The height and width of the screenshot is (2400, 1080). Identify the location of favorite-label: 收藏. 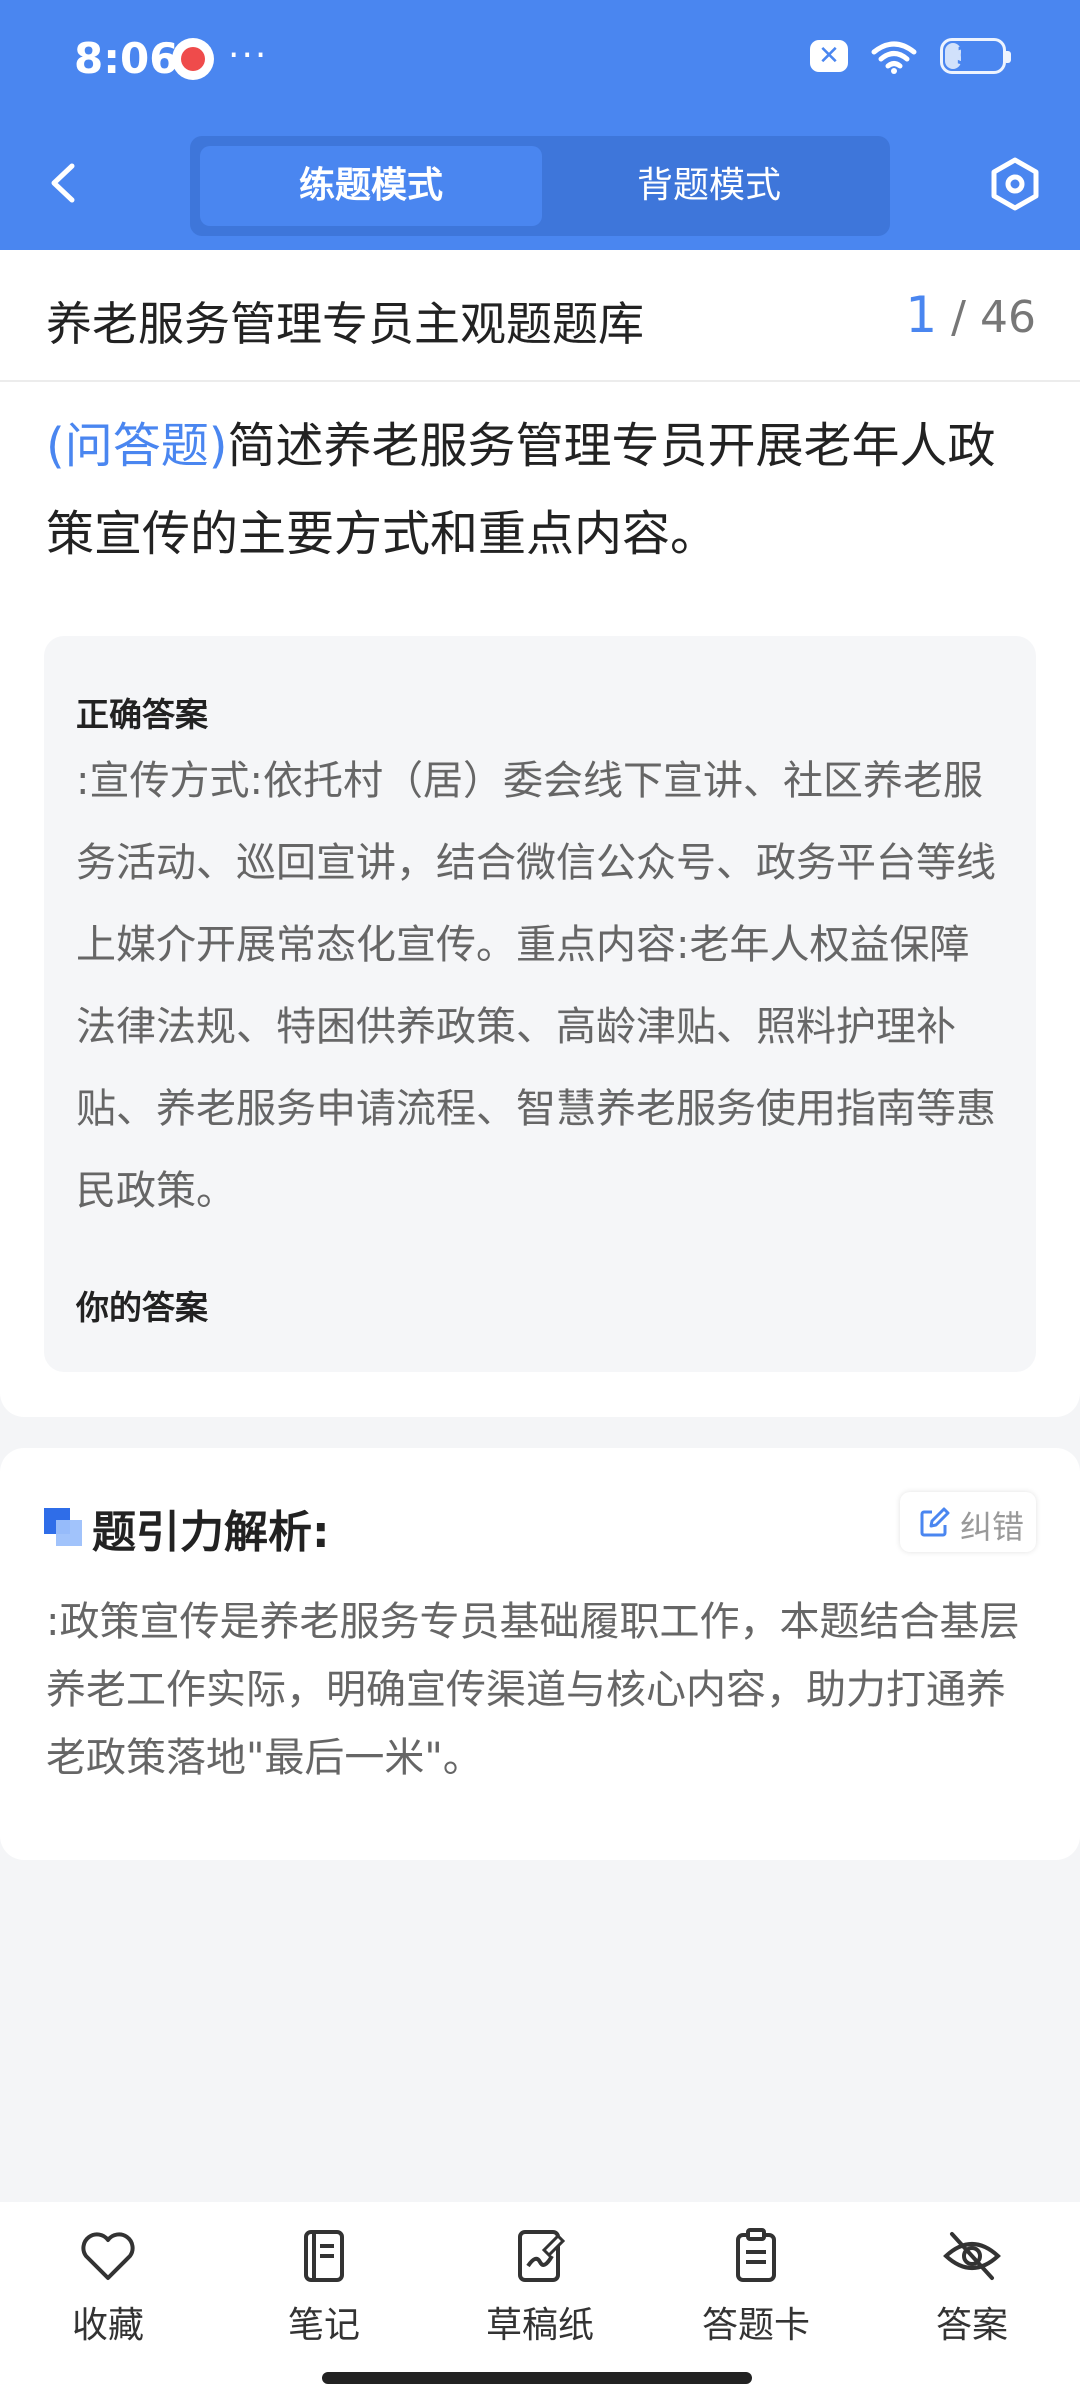
(107, 2325).